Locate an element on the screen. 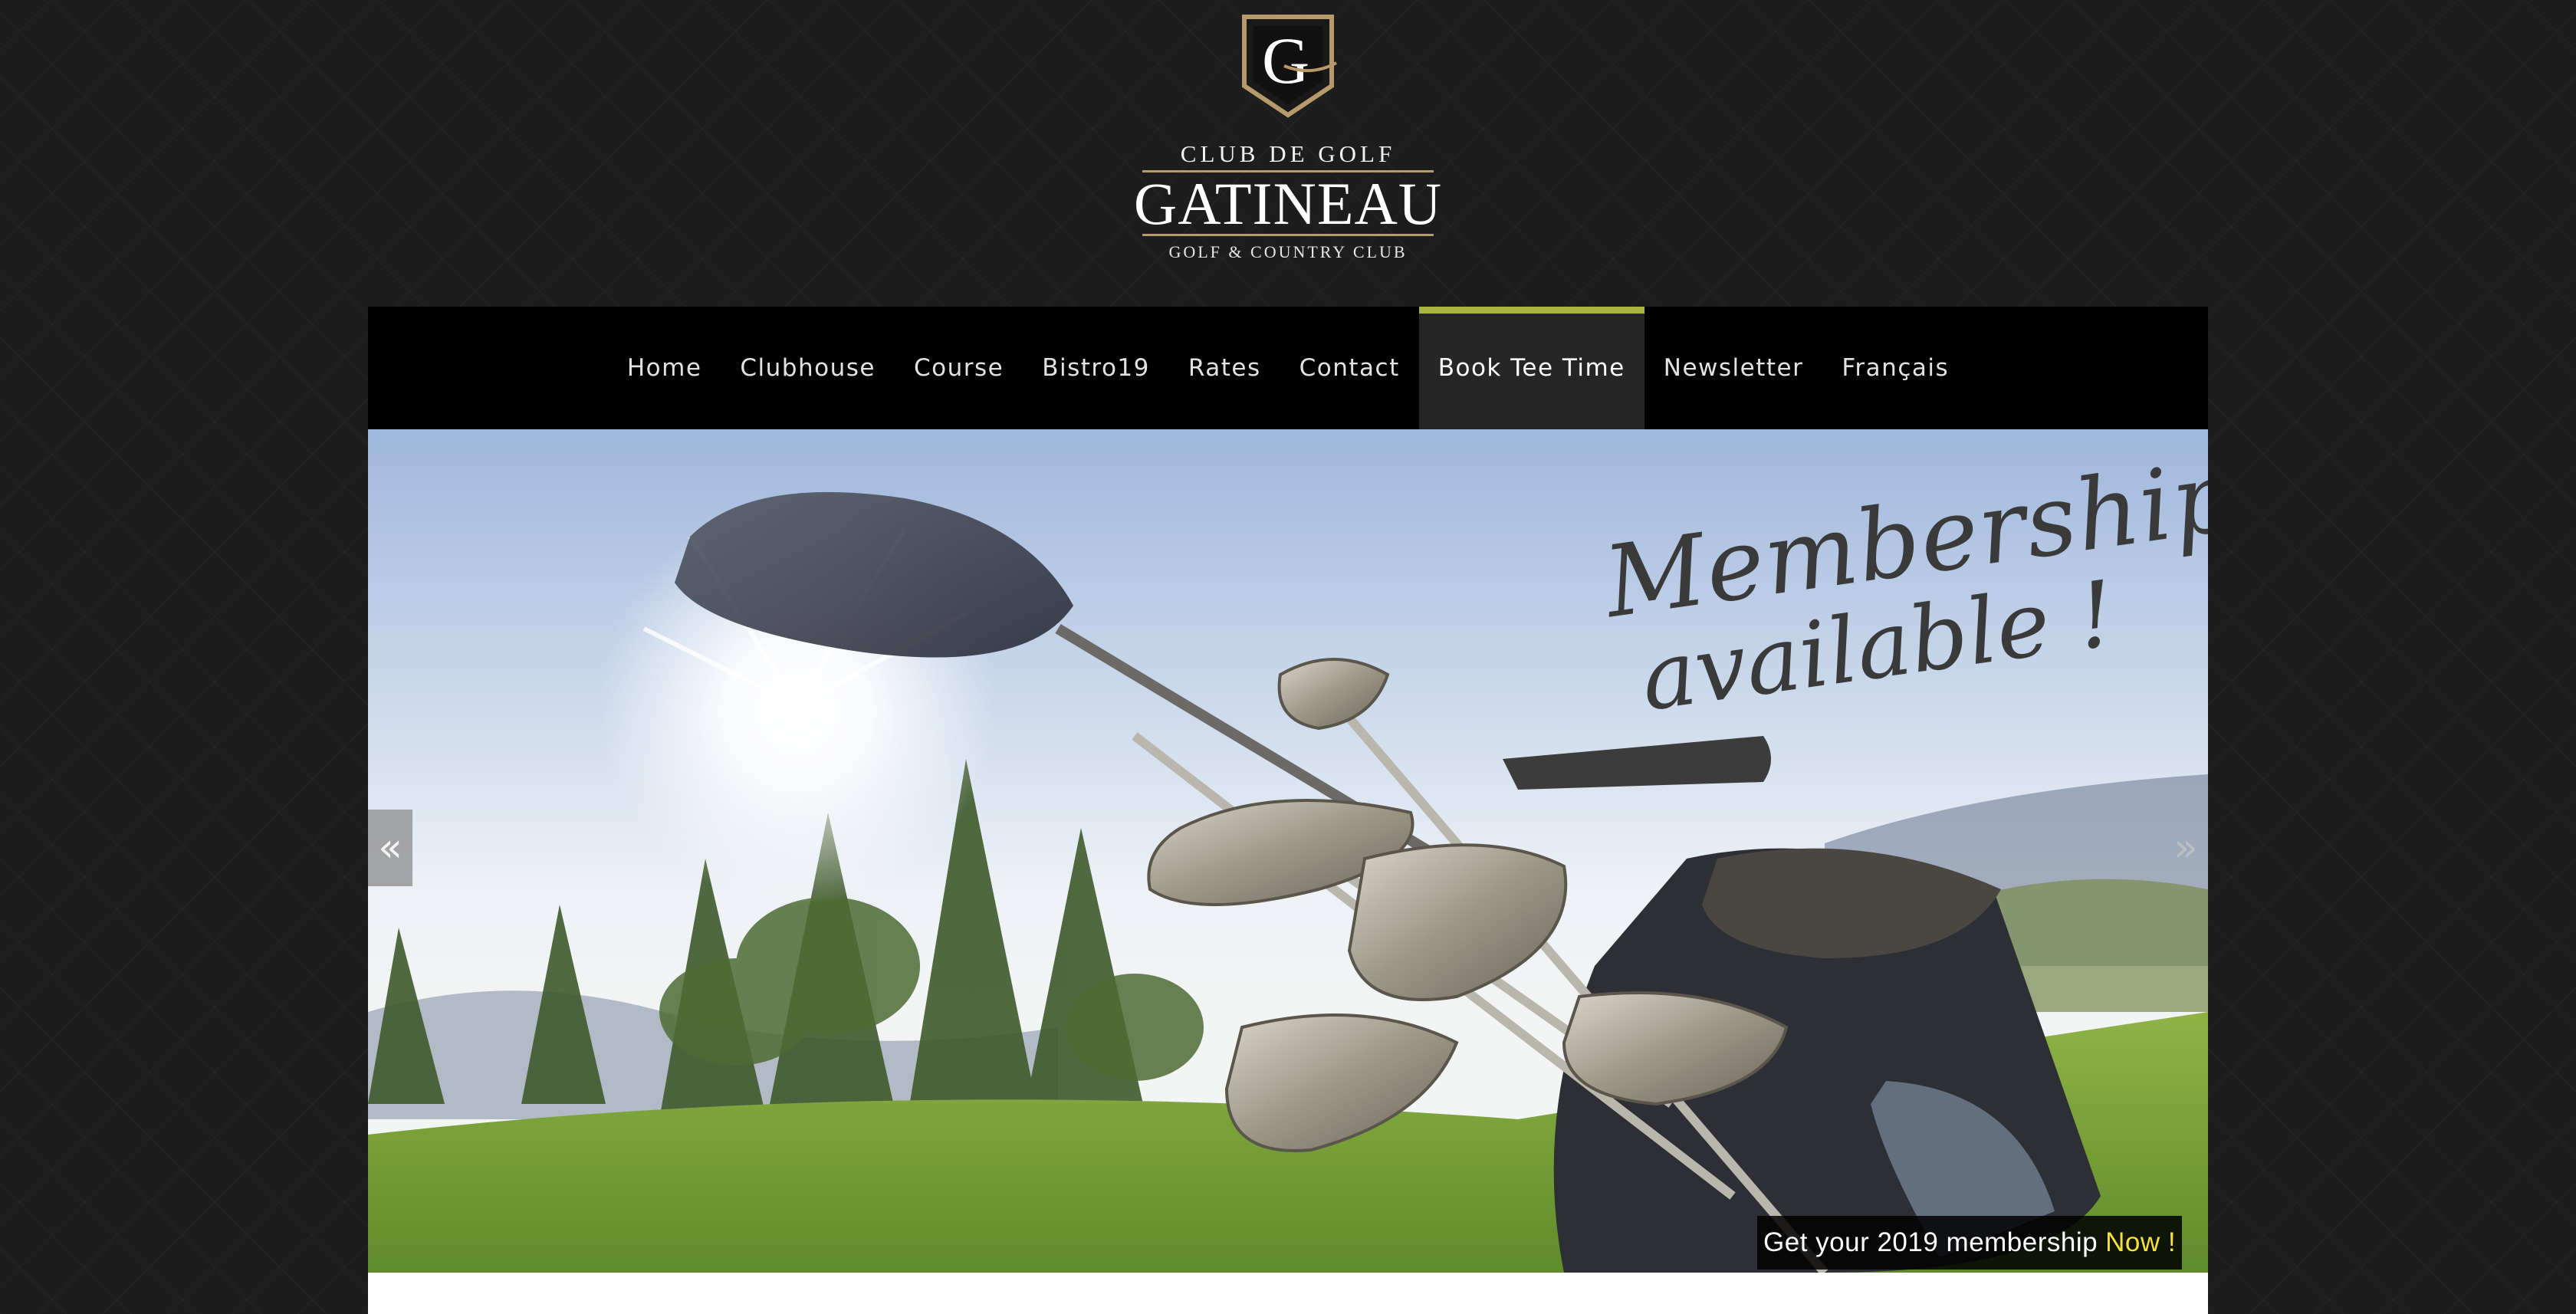 This screenshot has width=2576, height=1314. caption-text: Get your 2019 membership is located at coordinates (1930, 1242).